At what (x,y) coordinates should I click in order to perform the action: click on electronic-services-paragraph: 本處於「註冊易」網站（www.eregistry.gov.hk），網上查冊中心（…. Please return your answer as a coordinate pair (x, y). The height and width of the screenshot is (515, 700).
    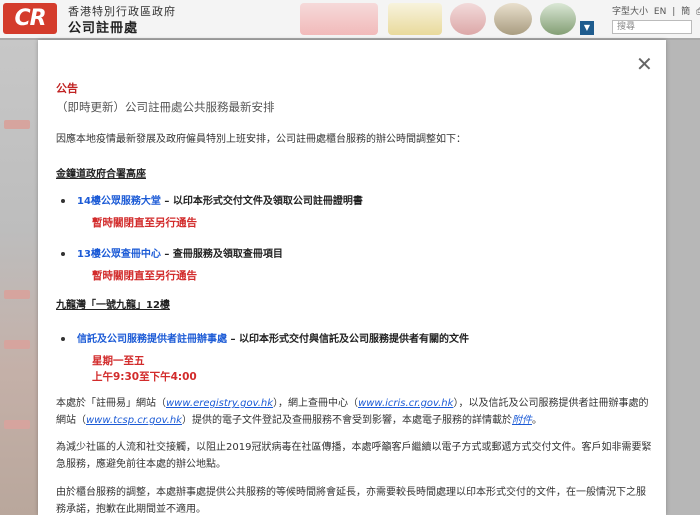
    Looking at the image, I should click on (352, 412).